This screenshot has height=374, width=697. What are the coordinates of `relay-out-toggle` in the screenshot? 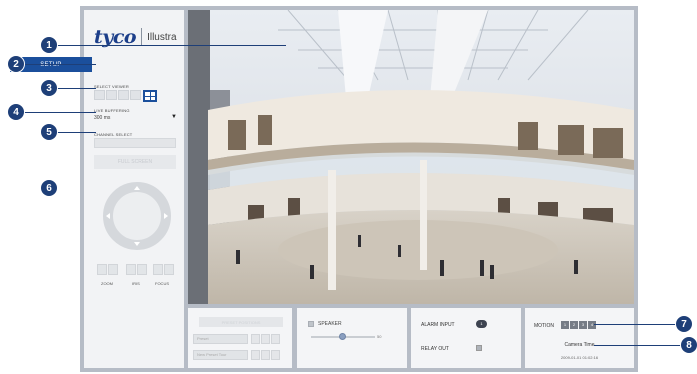 It's located at (479, 348).